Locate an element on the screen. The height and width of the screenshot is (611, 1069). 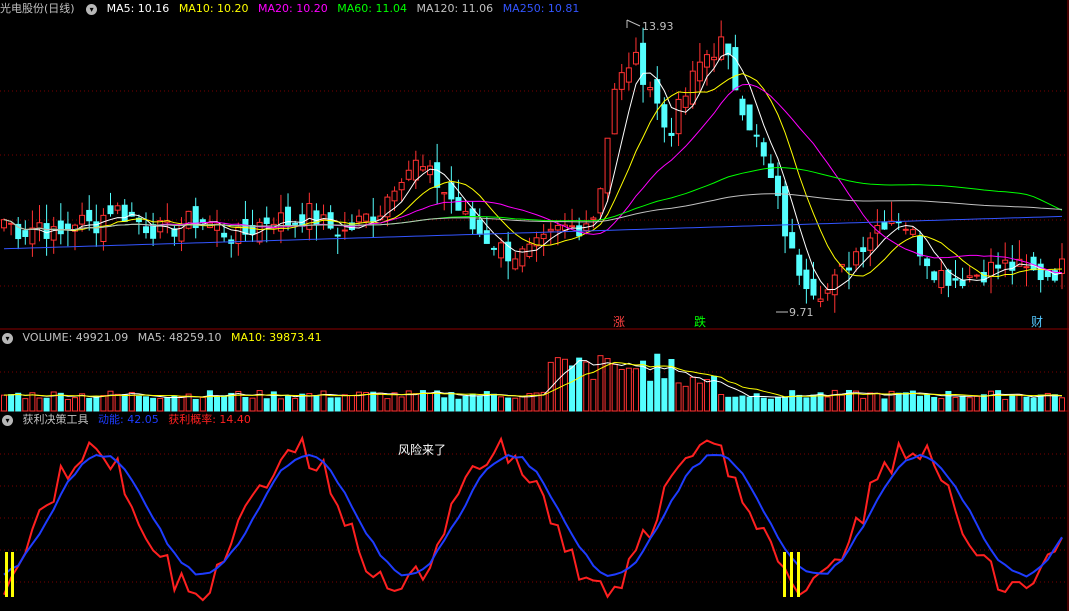
volume-ma-lines is located at coordinates (533, 379).